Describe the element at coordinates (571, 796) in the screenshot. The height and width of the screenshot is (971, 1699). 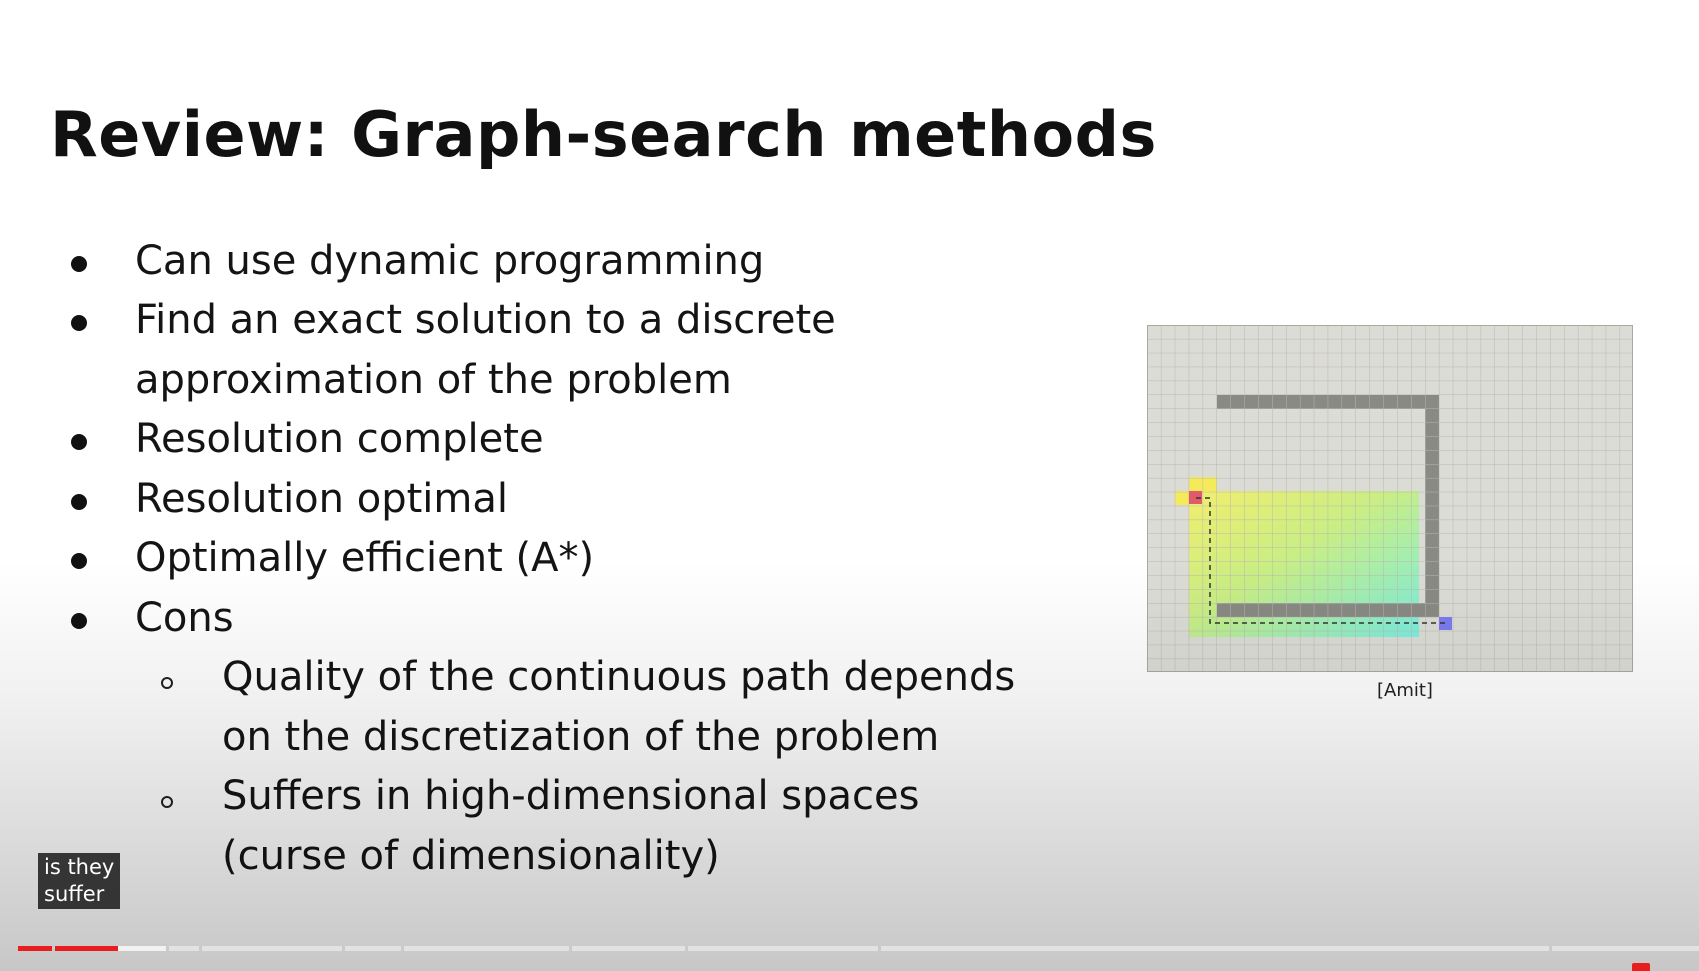
I see `sub-bullet-item: Suffers in high-dimensional spaces` at that location.